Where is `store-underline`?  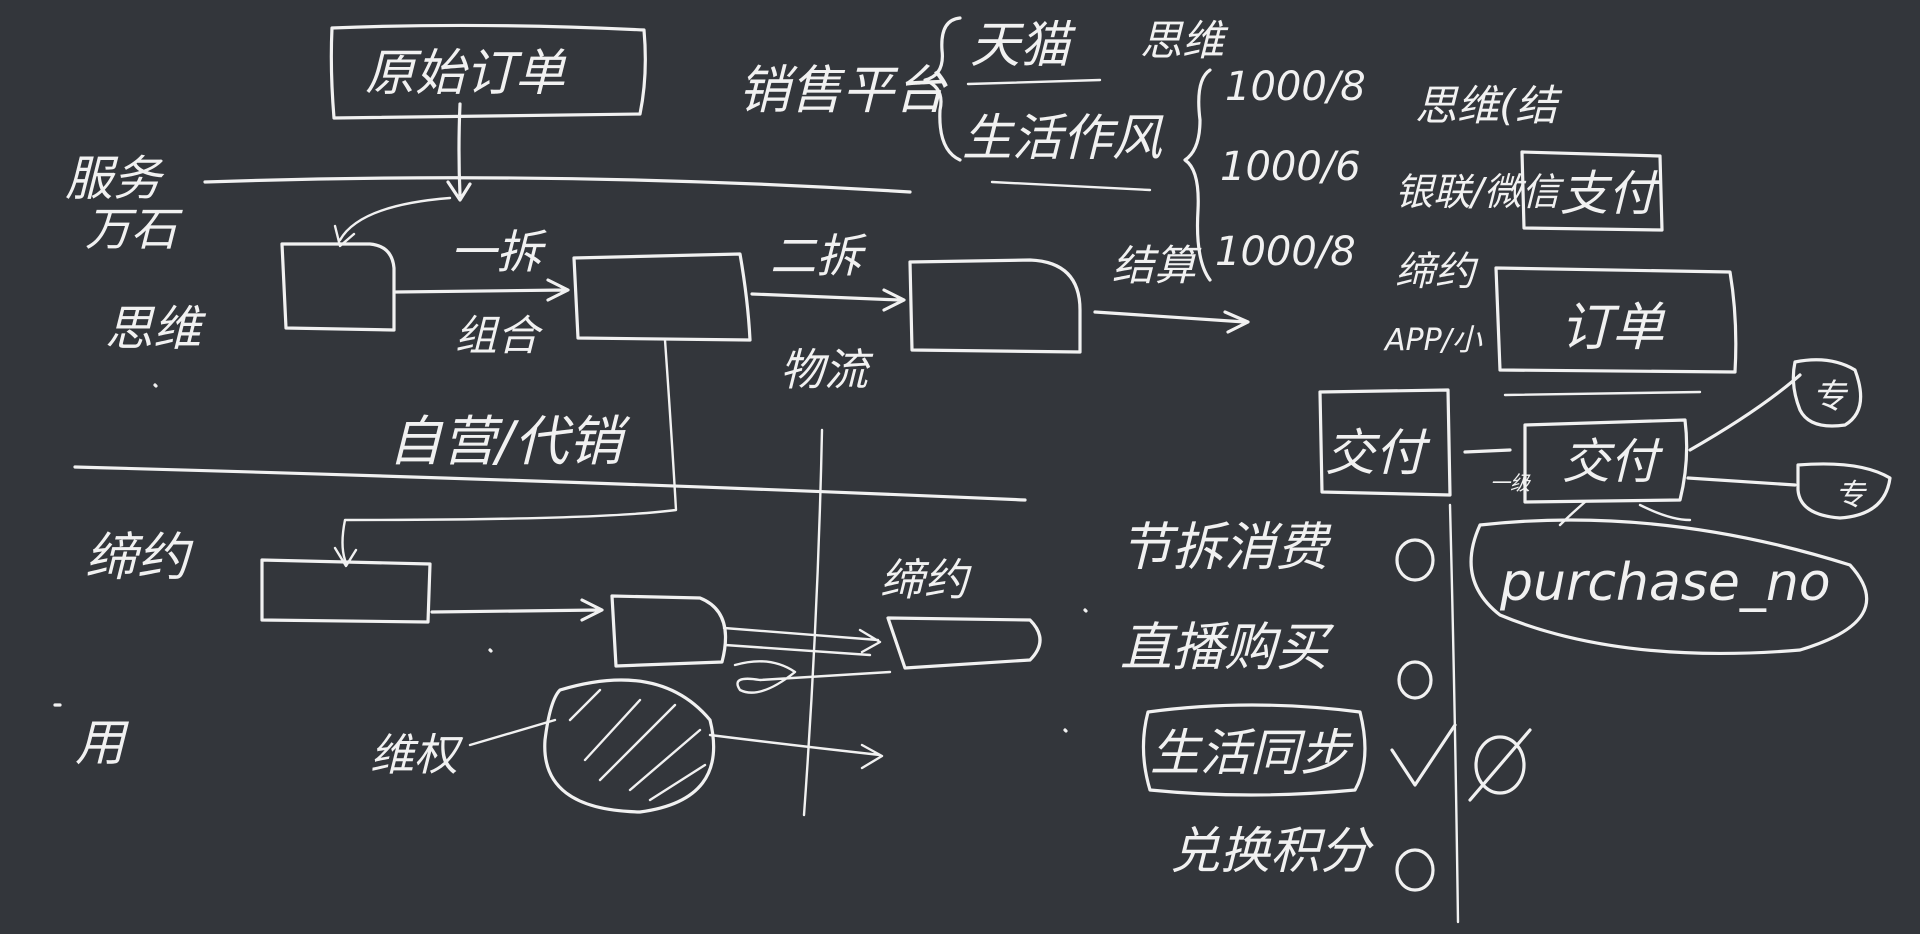 store-underline is located at coordinates (1071, 186).